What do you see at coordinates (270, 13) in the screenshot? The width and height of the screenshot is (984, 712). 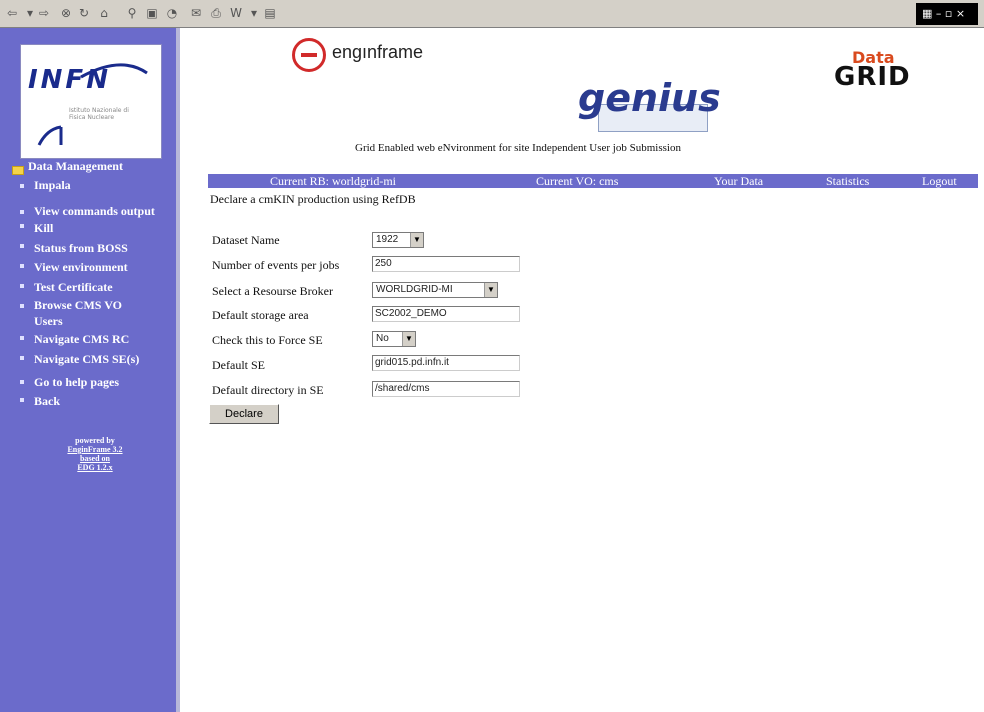 I see `discuss-icon: ▤` at bounding box center [270, 13].